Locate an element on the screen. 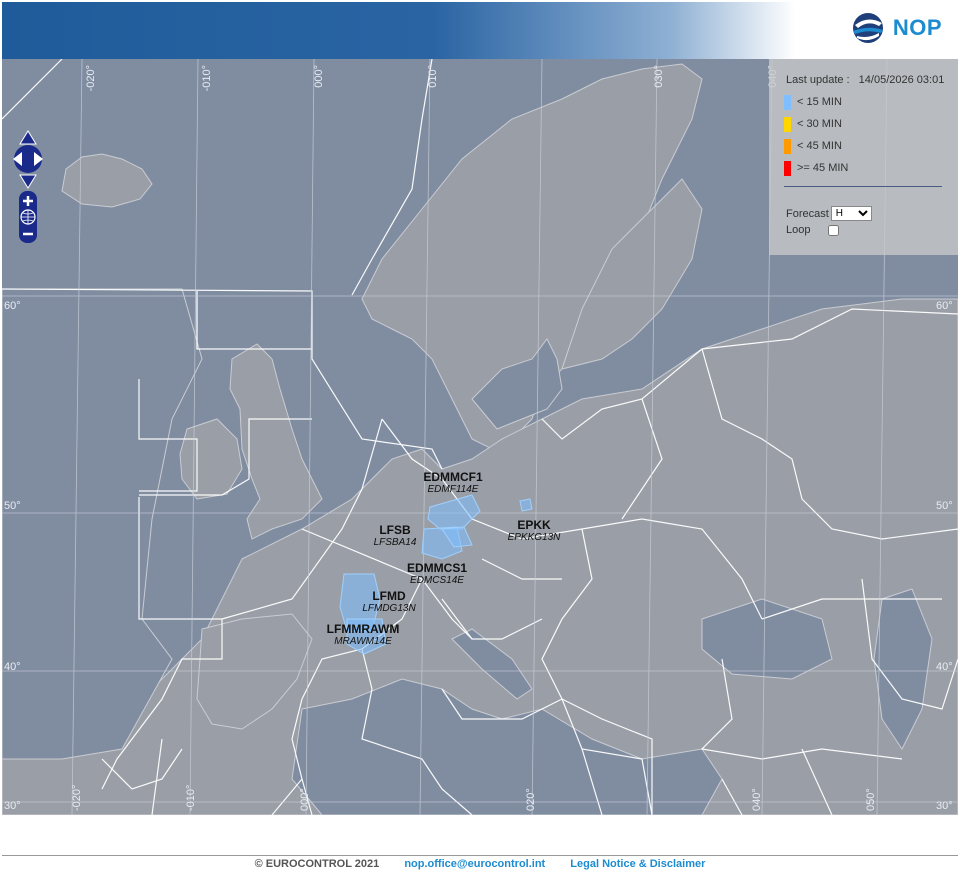 This screenshot has height=896, width=960. lon-label-0-bottom: 000° is located at coordinates (305, 799).